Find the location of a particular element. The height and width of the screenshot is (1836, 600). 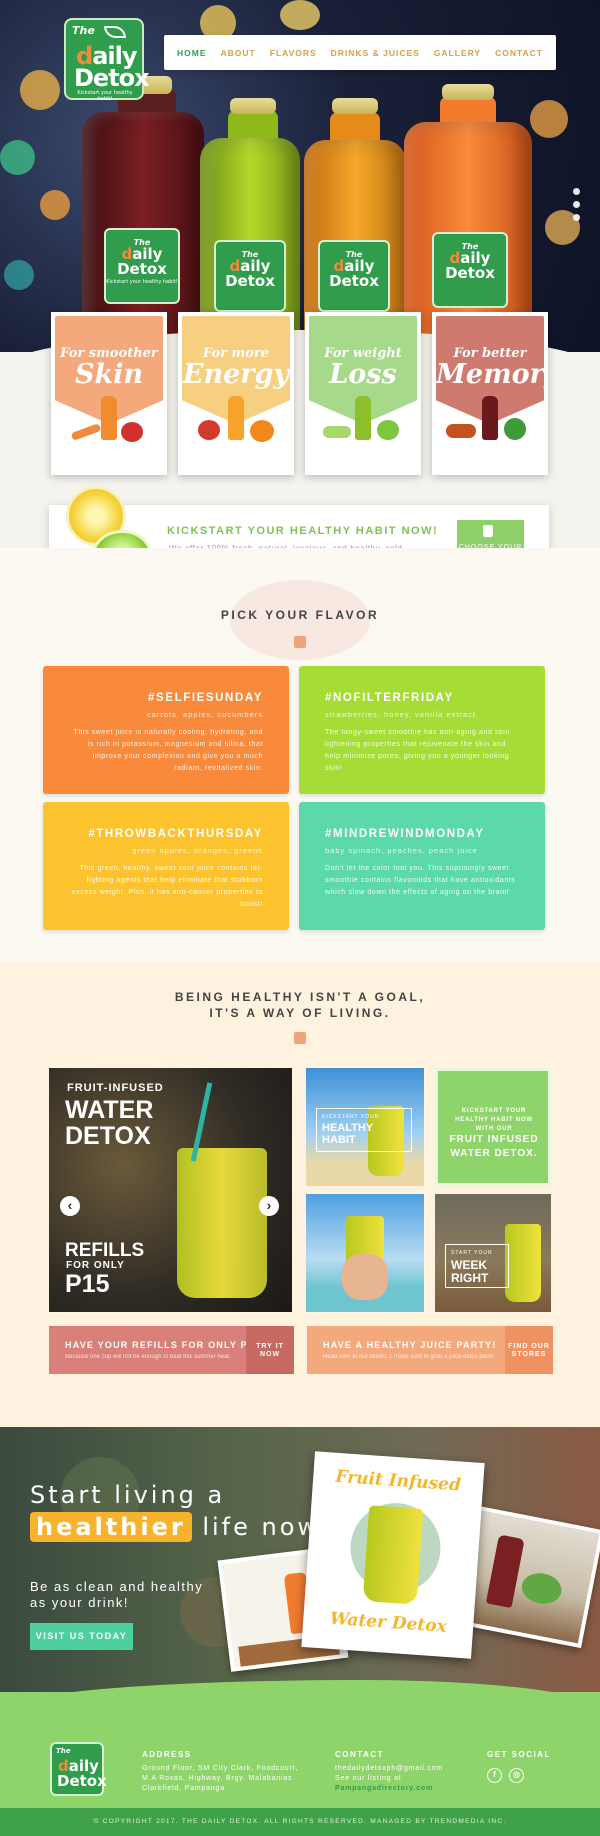

benefit-line1: For weight is located at coordinates (363, 353).